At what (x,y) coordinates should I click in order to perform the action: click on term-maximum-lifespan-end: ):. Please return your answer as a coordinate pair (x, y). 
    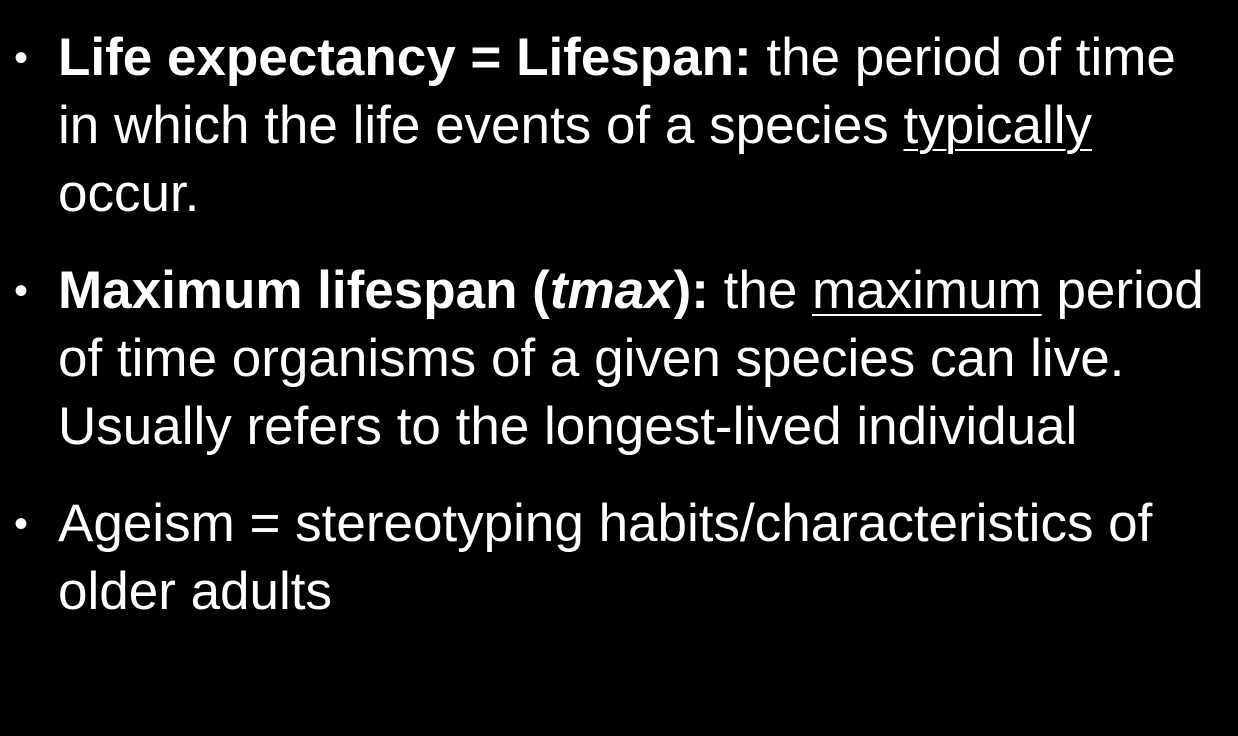
    Looking at the image, I should click on (691, 290).